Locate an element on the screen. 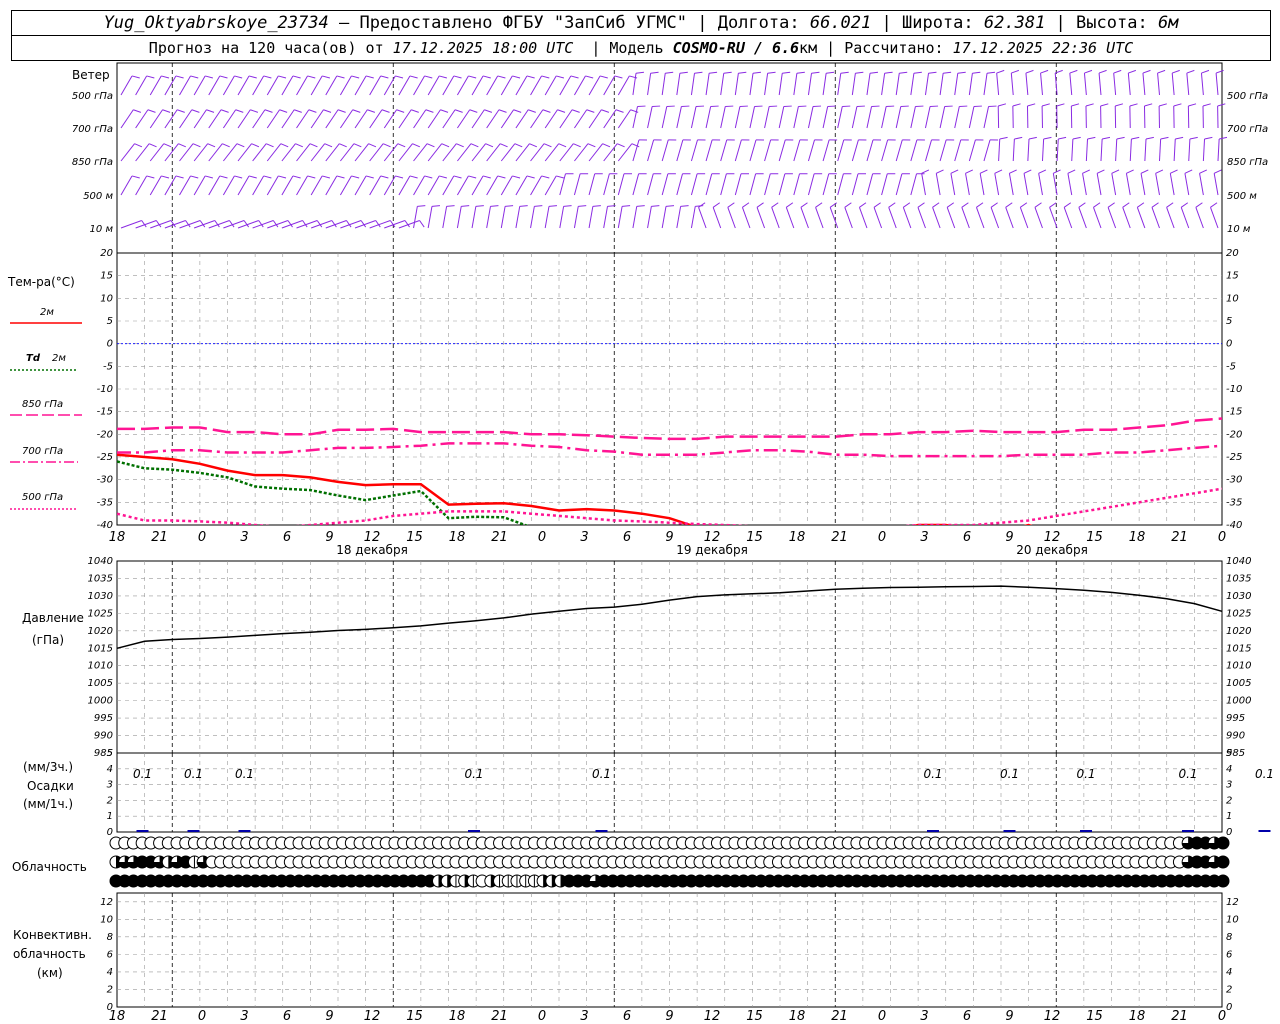 This screenshot has height=1024, width=1280. pressure-axis-tick-right: 1025 is located at coordinates (1238, 613).